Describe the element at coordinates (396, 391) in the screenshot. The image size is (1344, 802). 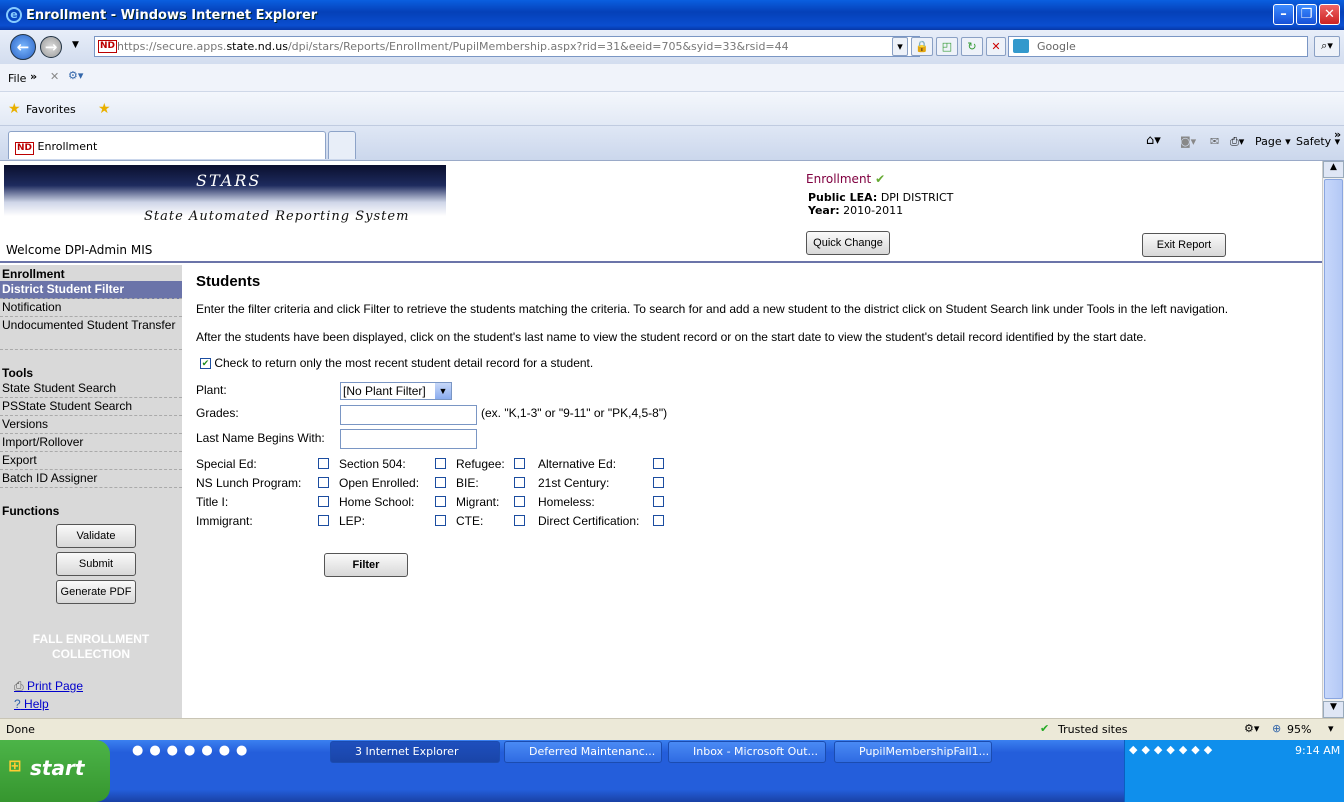
I see `plant-select: [No Plant Filter] ▼` at that location.